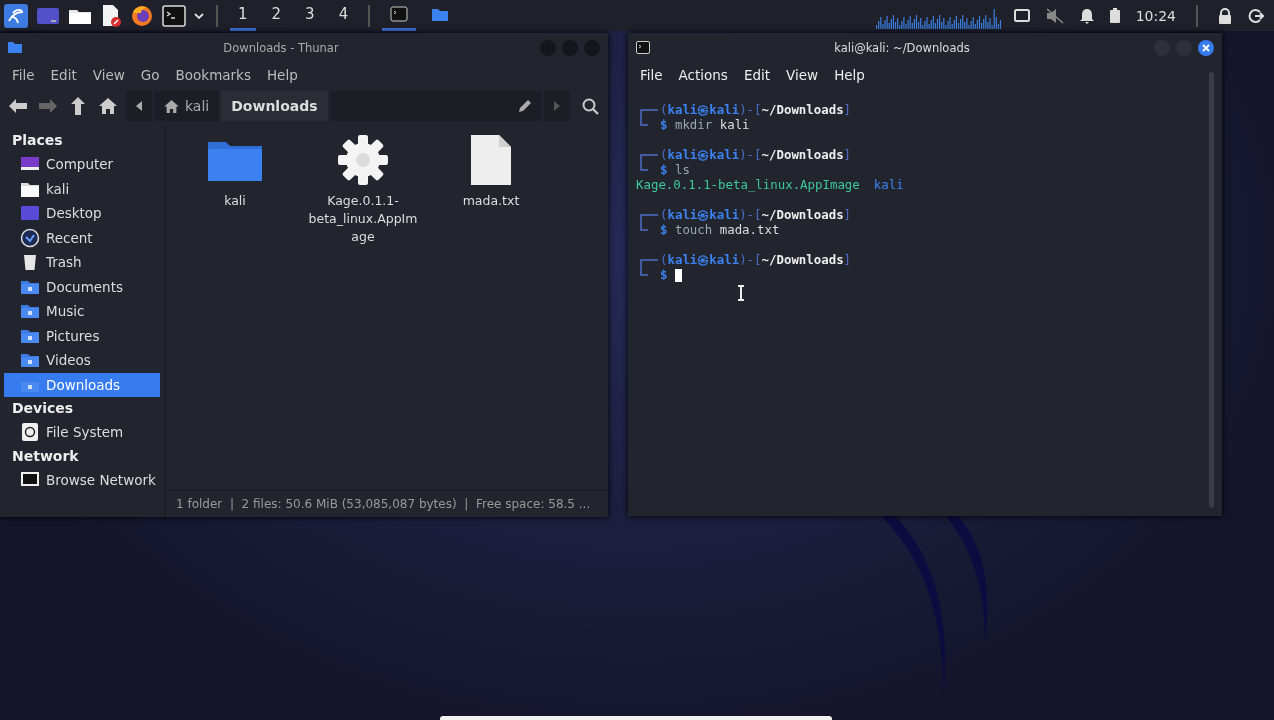 This screenshot has height=720, width=1274. Describe the element at coordinates (45, 456) in the screenshot. I see `sidebar-heading: Network` at that location.